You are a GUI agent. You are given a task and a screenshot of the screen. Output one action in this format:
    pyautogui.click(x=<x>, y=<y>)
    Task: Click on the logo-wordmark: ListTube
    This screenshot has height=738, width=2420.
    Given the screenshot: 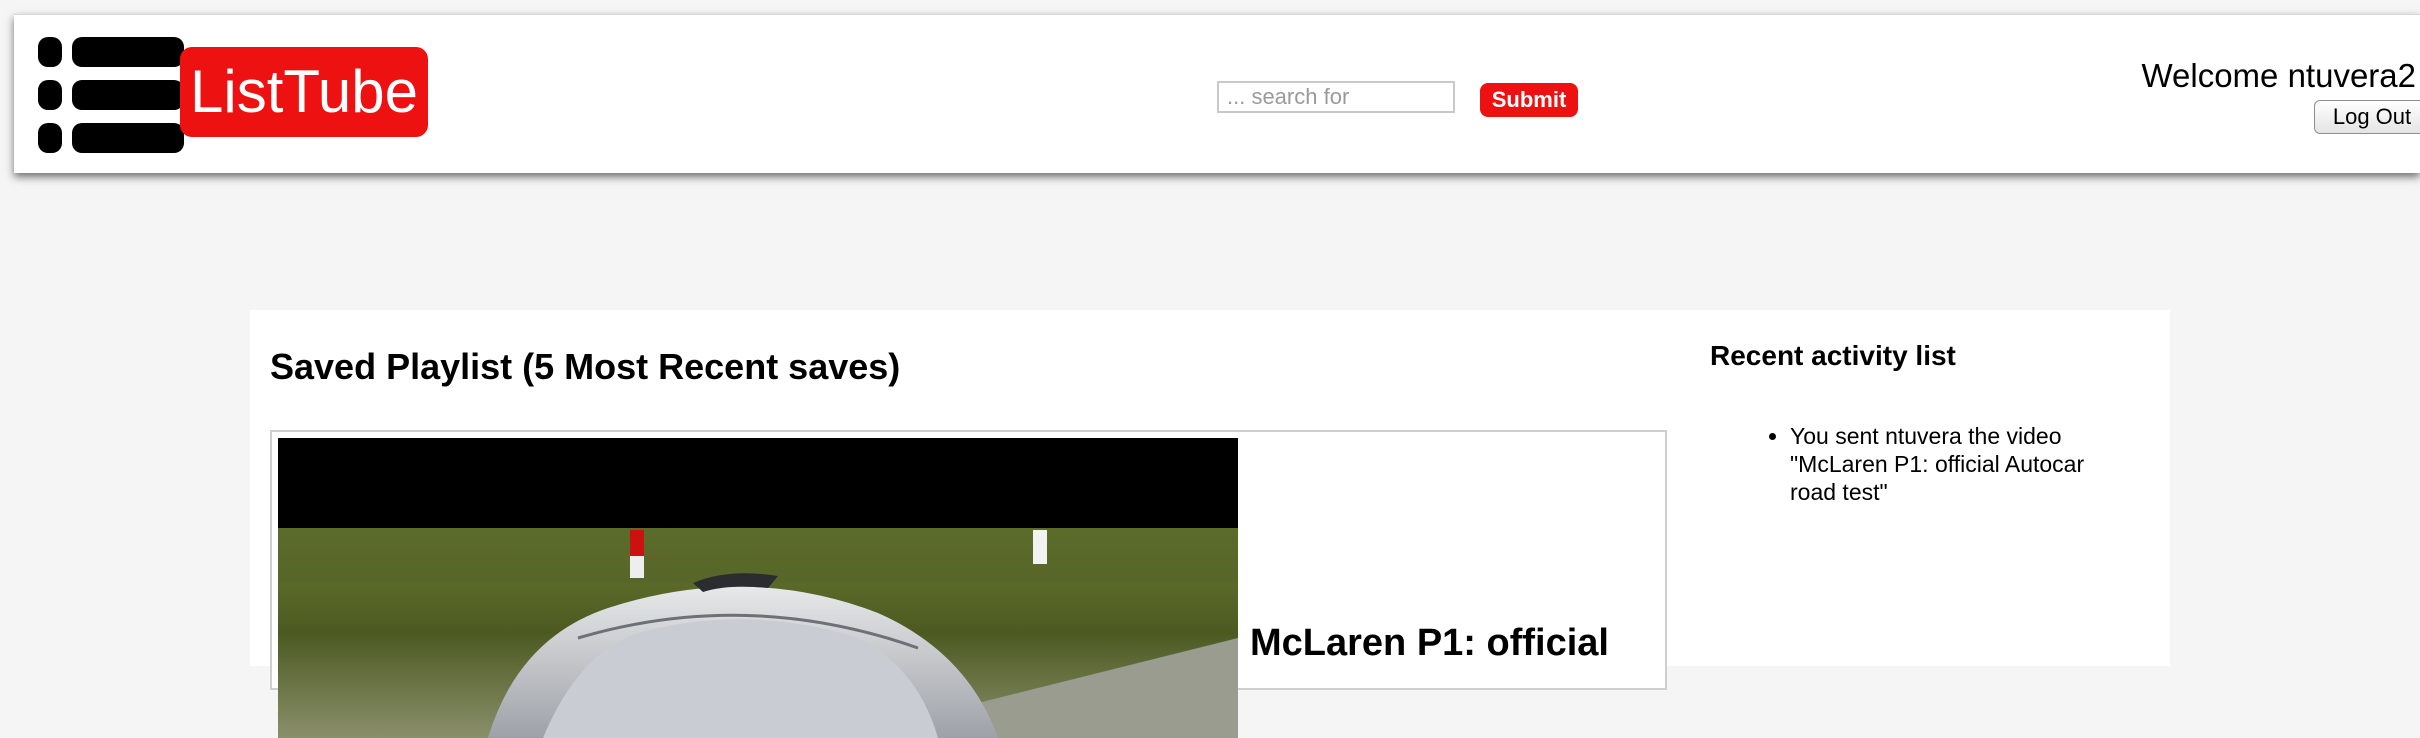 What is the action you would take?
    pyautogui.click(x=304, y=92)
    